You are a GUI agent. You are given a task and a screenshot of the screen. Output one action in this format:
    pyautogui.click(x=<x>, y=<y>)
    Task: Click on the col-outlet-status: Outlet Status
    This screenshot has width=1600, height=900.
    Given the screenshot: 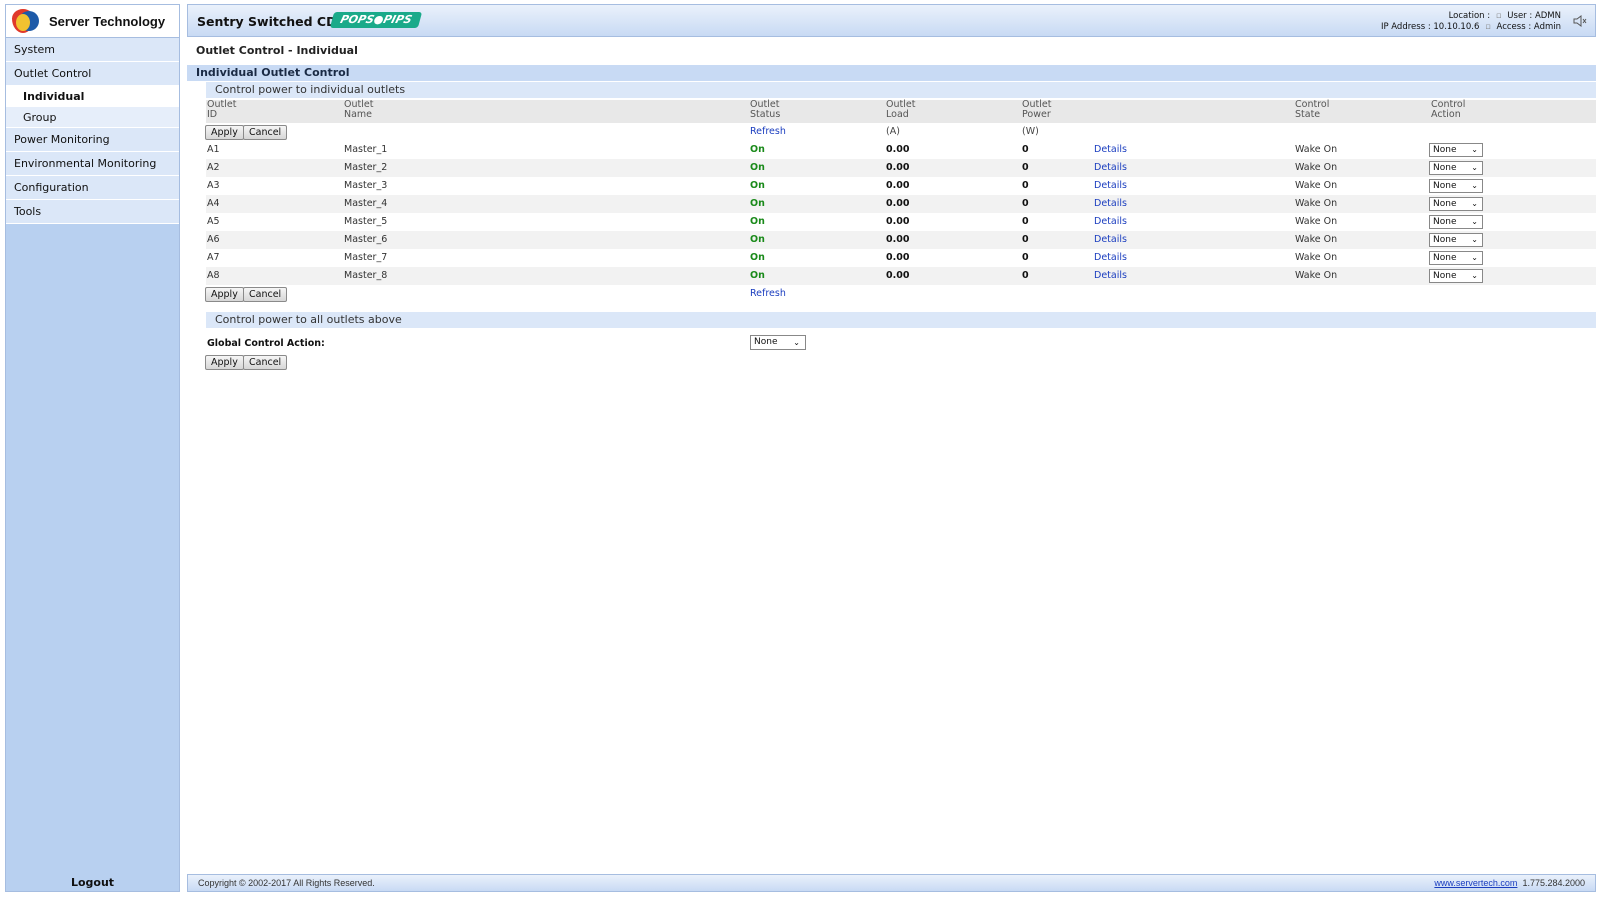 What is the action you would take?
    pyautogui.click(x=765, y=109)
    